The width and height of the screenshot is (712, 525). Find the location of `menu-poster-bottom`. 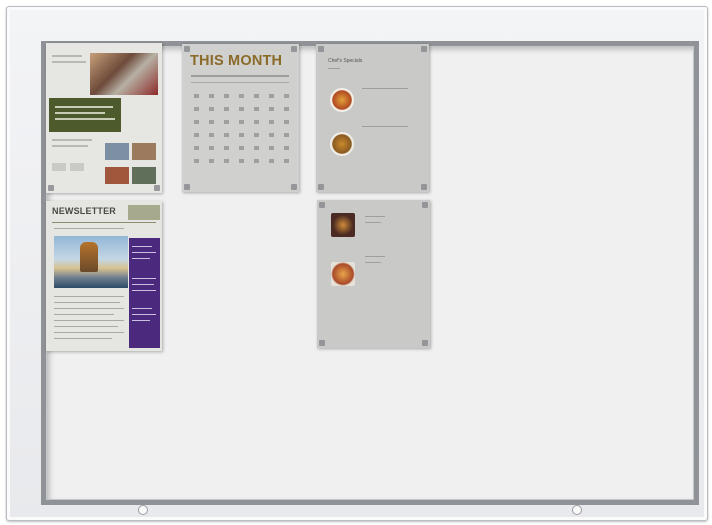

menu-poster-bottom is located at coordinates (373, 274).